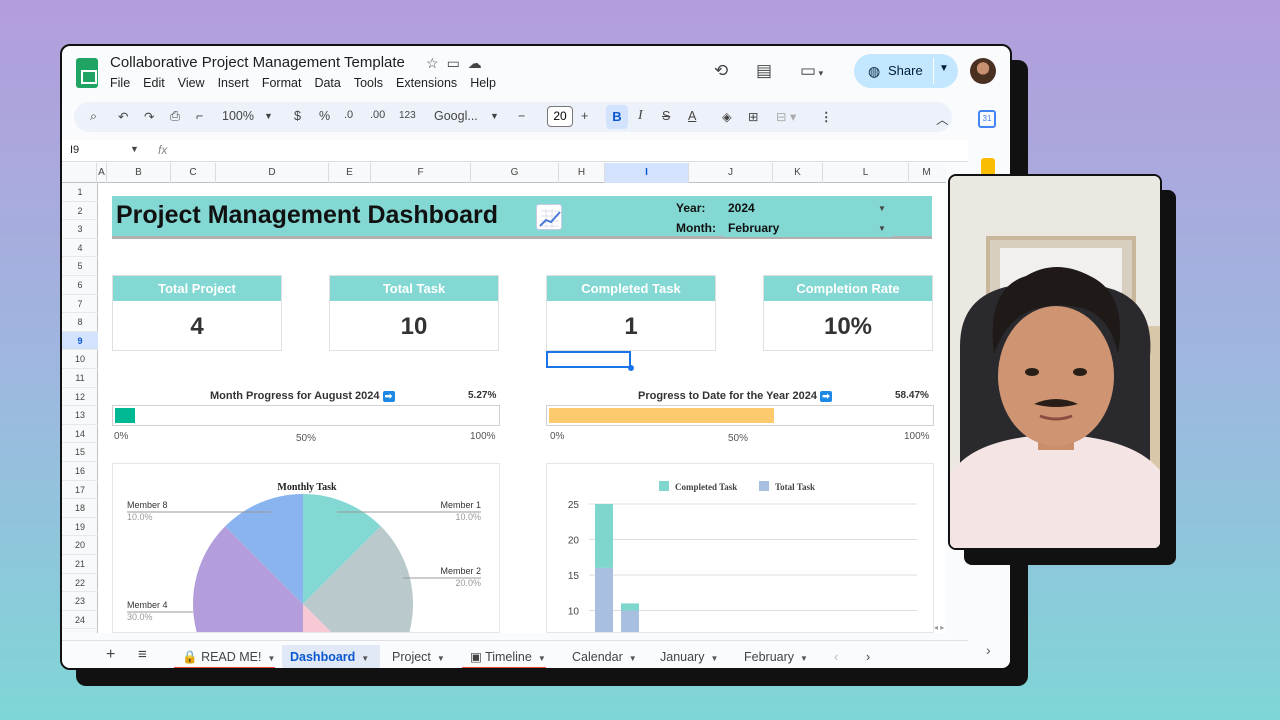 Image resolution: width=1280 pixels, height=720 pixels. Describe the element at coordinates (420, 173) in the screenshot. I see `column-header: F` at that location.